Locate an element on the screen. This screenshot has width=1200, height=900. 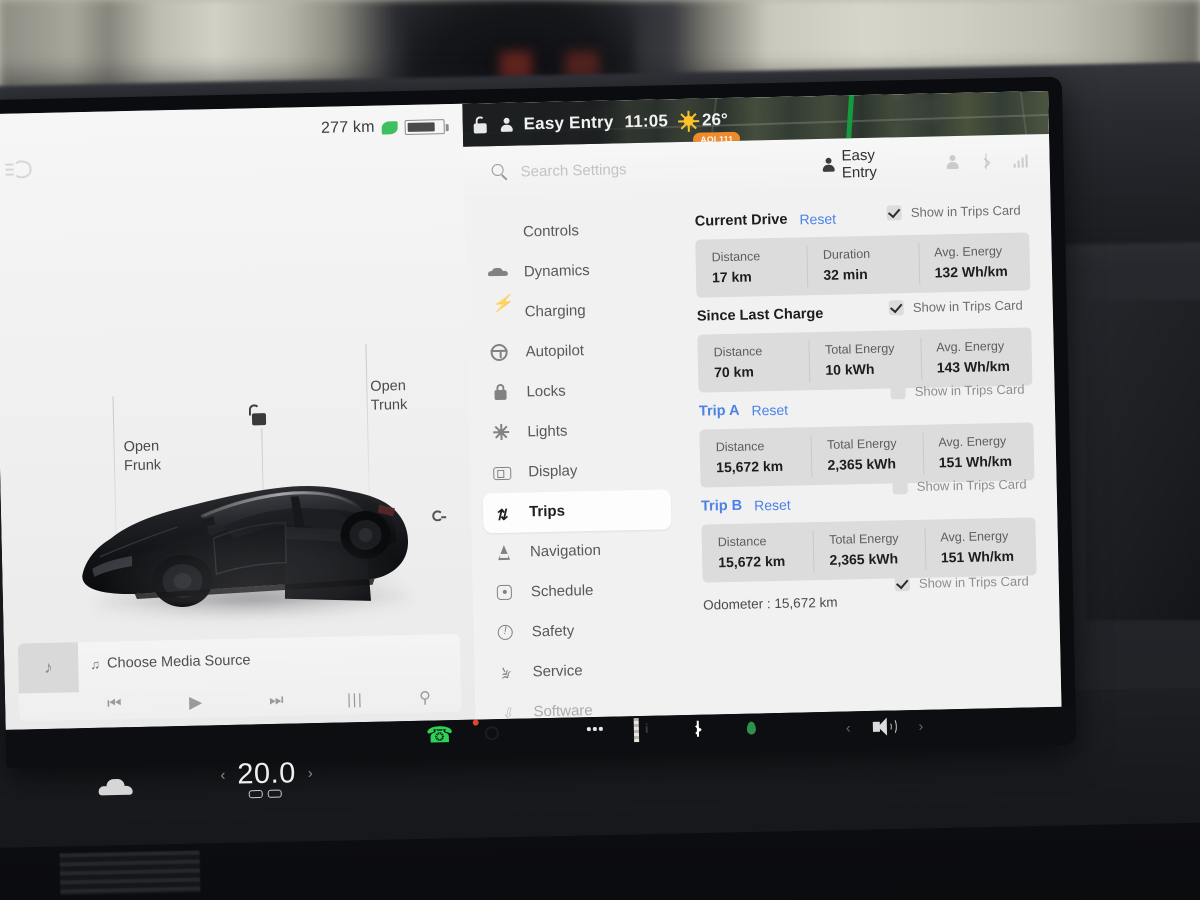
temperature-decrease-button: ‹ is located at coordinates (222, 775).